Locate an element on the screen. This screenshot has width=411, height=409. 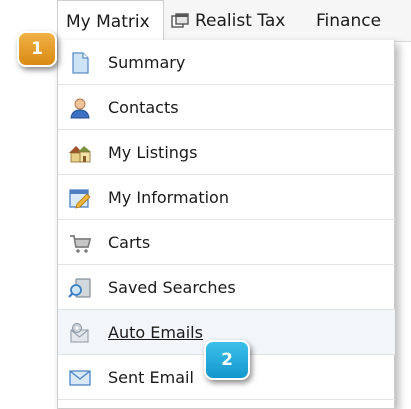
saved-search-icon is located at coordinates (80, 288).